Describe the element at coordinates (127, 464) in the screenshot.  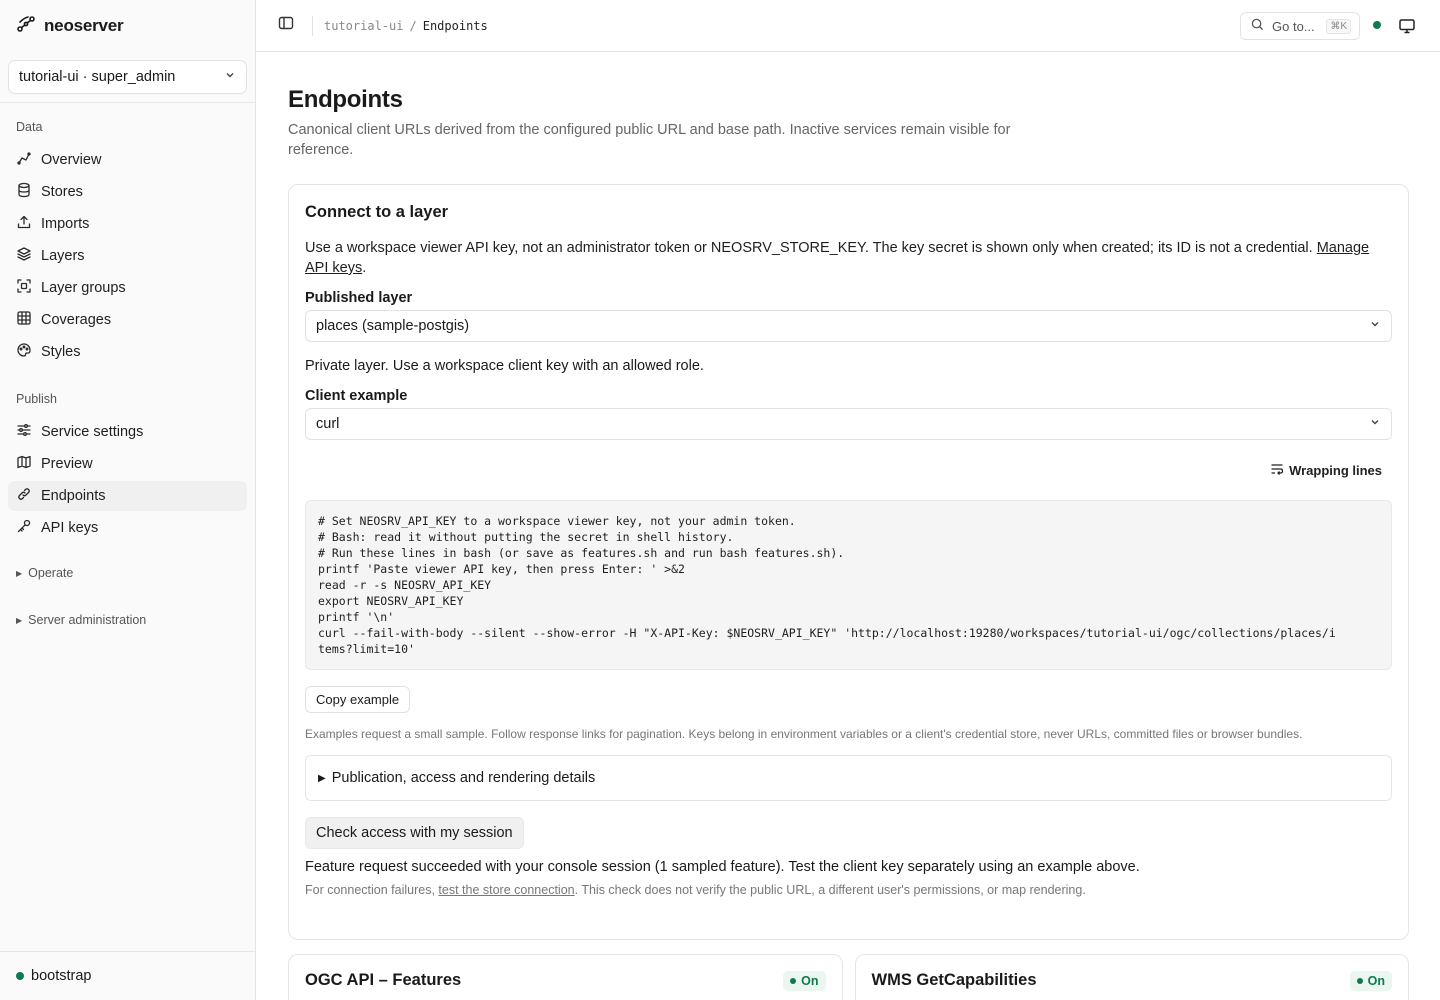
I see `sidebar-item-preview: Preview` at that location.